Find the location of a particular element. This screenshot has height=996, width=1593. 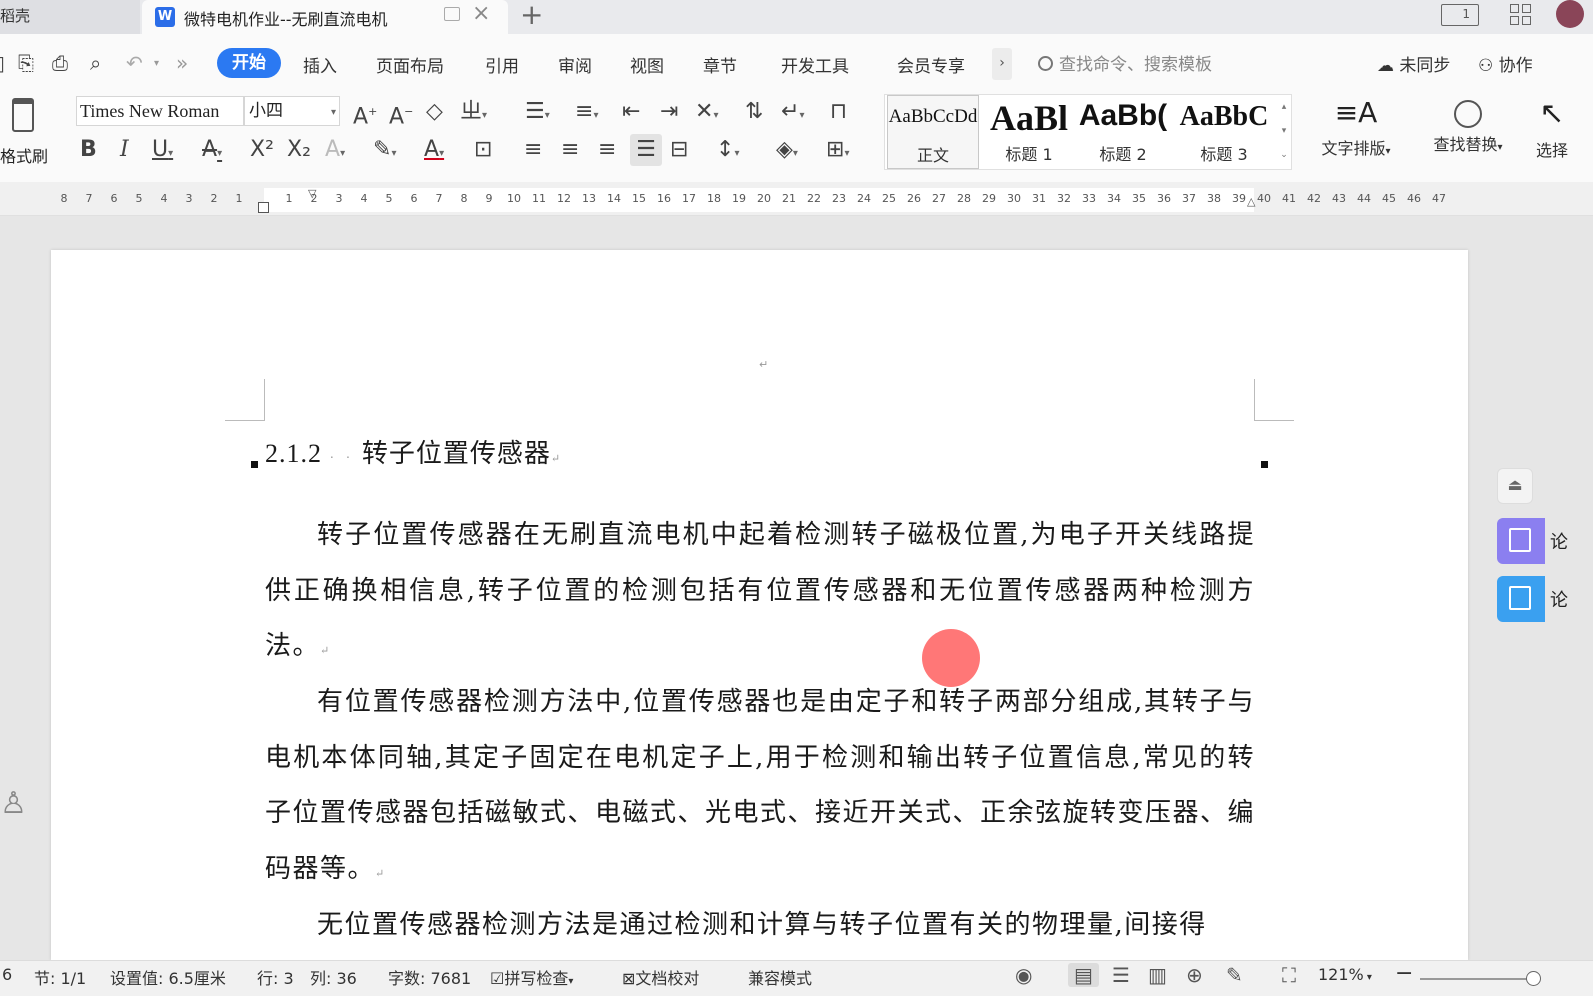

reading-view-icon: ▥ is located at coordinates (1157, 975).